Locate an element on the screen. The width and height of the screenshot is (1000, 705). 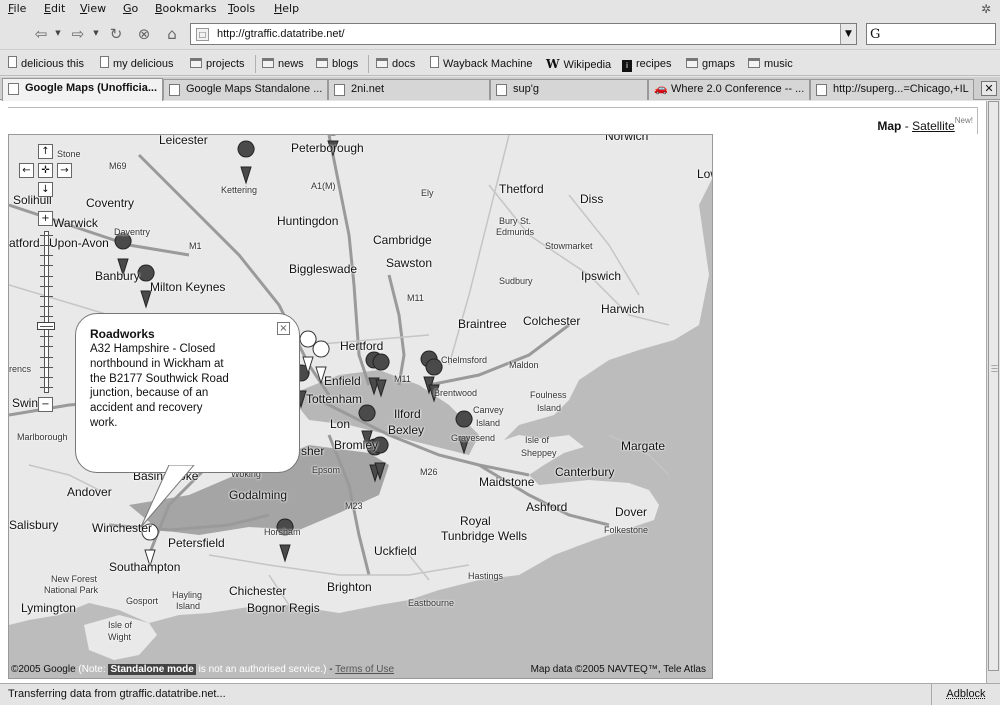
place-label: Ilford is located at coordinates (407, 414).